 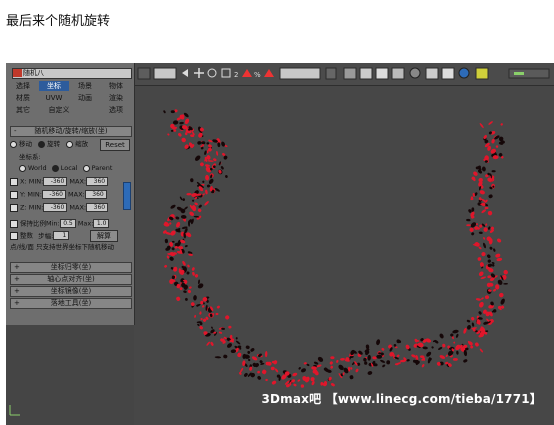 What do you see at coordinates (116, 86) in the screenshot?
I see `tab-object: 物体` at bounding box center [116, 86].